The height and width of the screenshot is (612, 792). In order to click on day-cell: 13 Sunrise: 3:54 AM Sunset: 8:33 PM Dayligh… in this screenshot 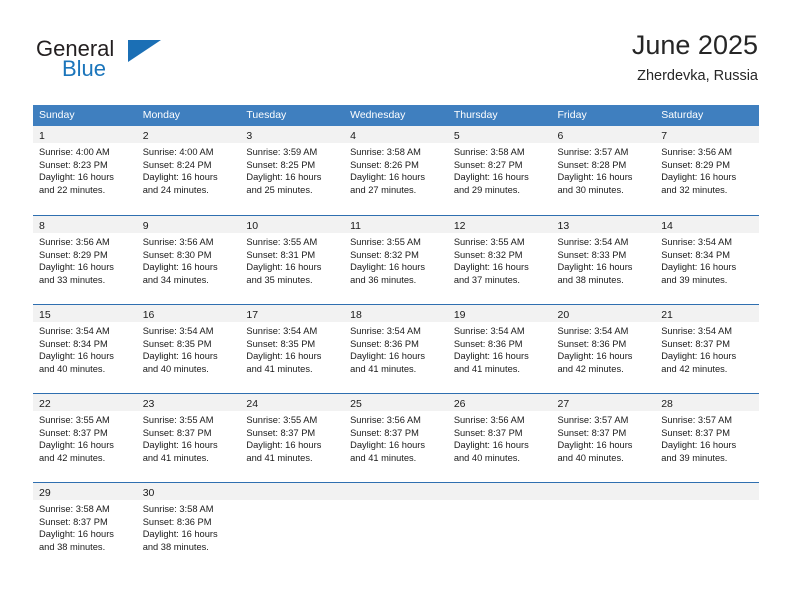, I will do `click(603, 260)`.